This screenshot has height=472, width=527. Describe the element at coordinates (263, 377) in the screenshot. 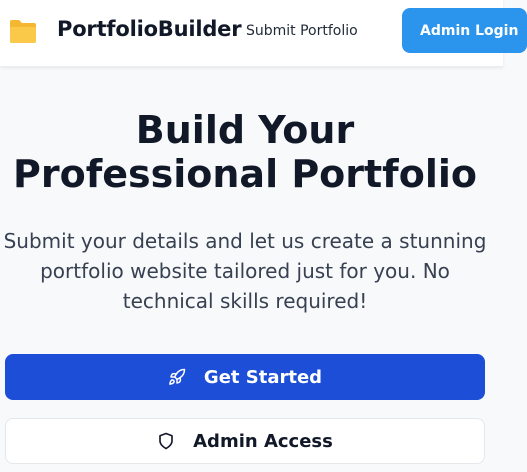

I see `get-started-label: Get Started` at that location.